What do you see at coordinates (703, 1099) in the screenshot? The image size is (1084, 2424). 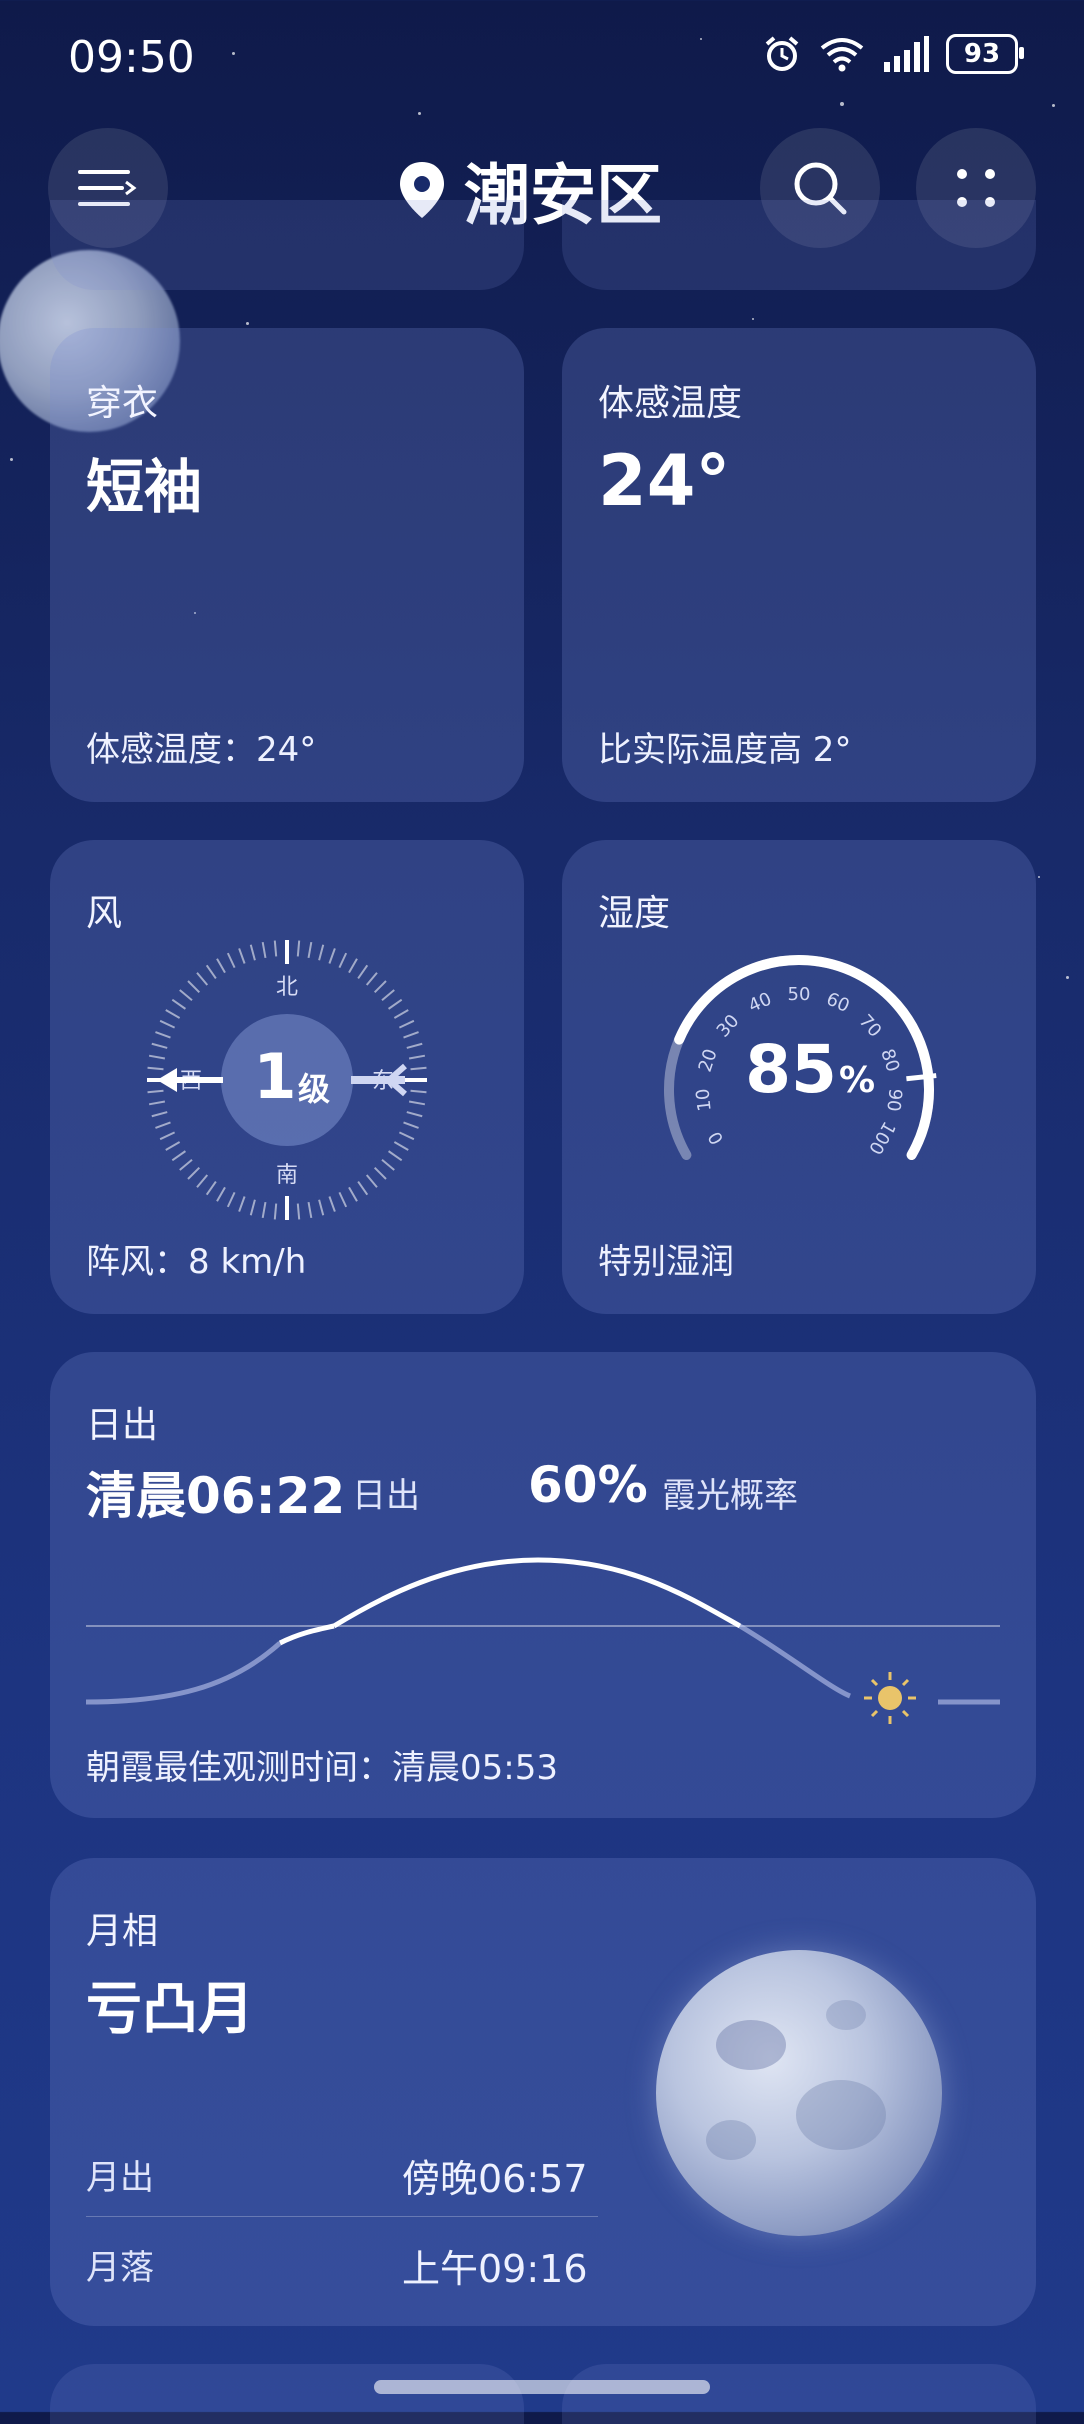 I see `humidity-tick-label: 10` at bounding box center [703, 1099].